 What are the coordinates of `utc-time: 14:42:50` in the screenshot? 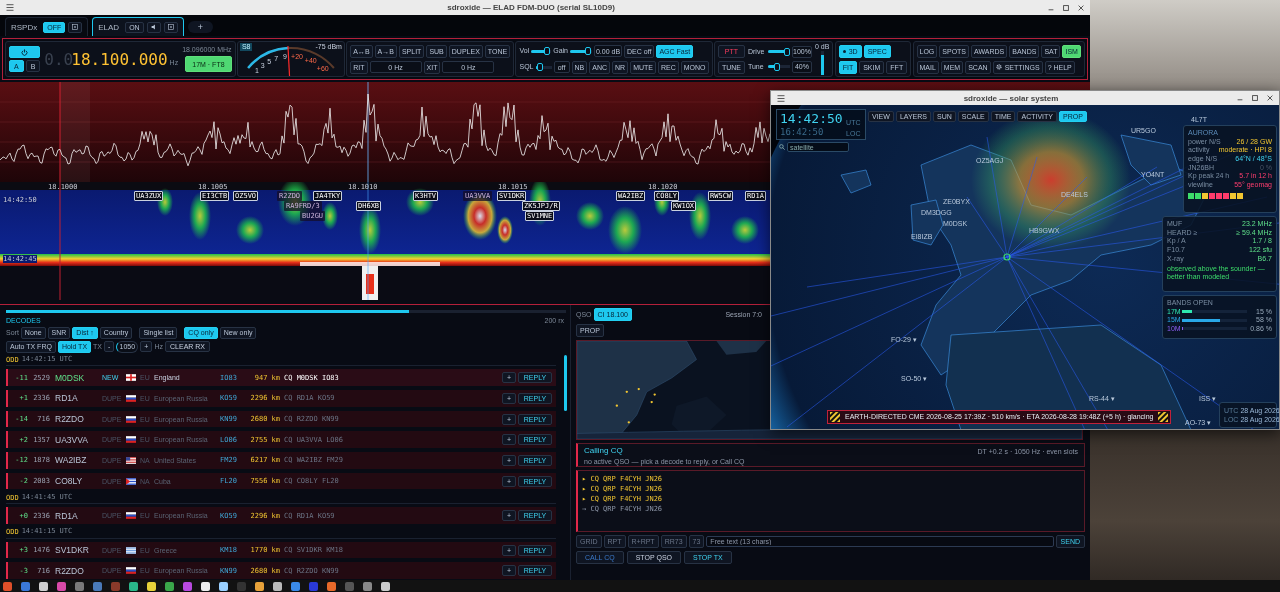 It's located at (812, 119).